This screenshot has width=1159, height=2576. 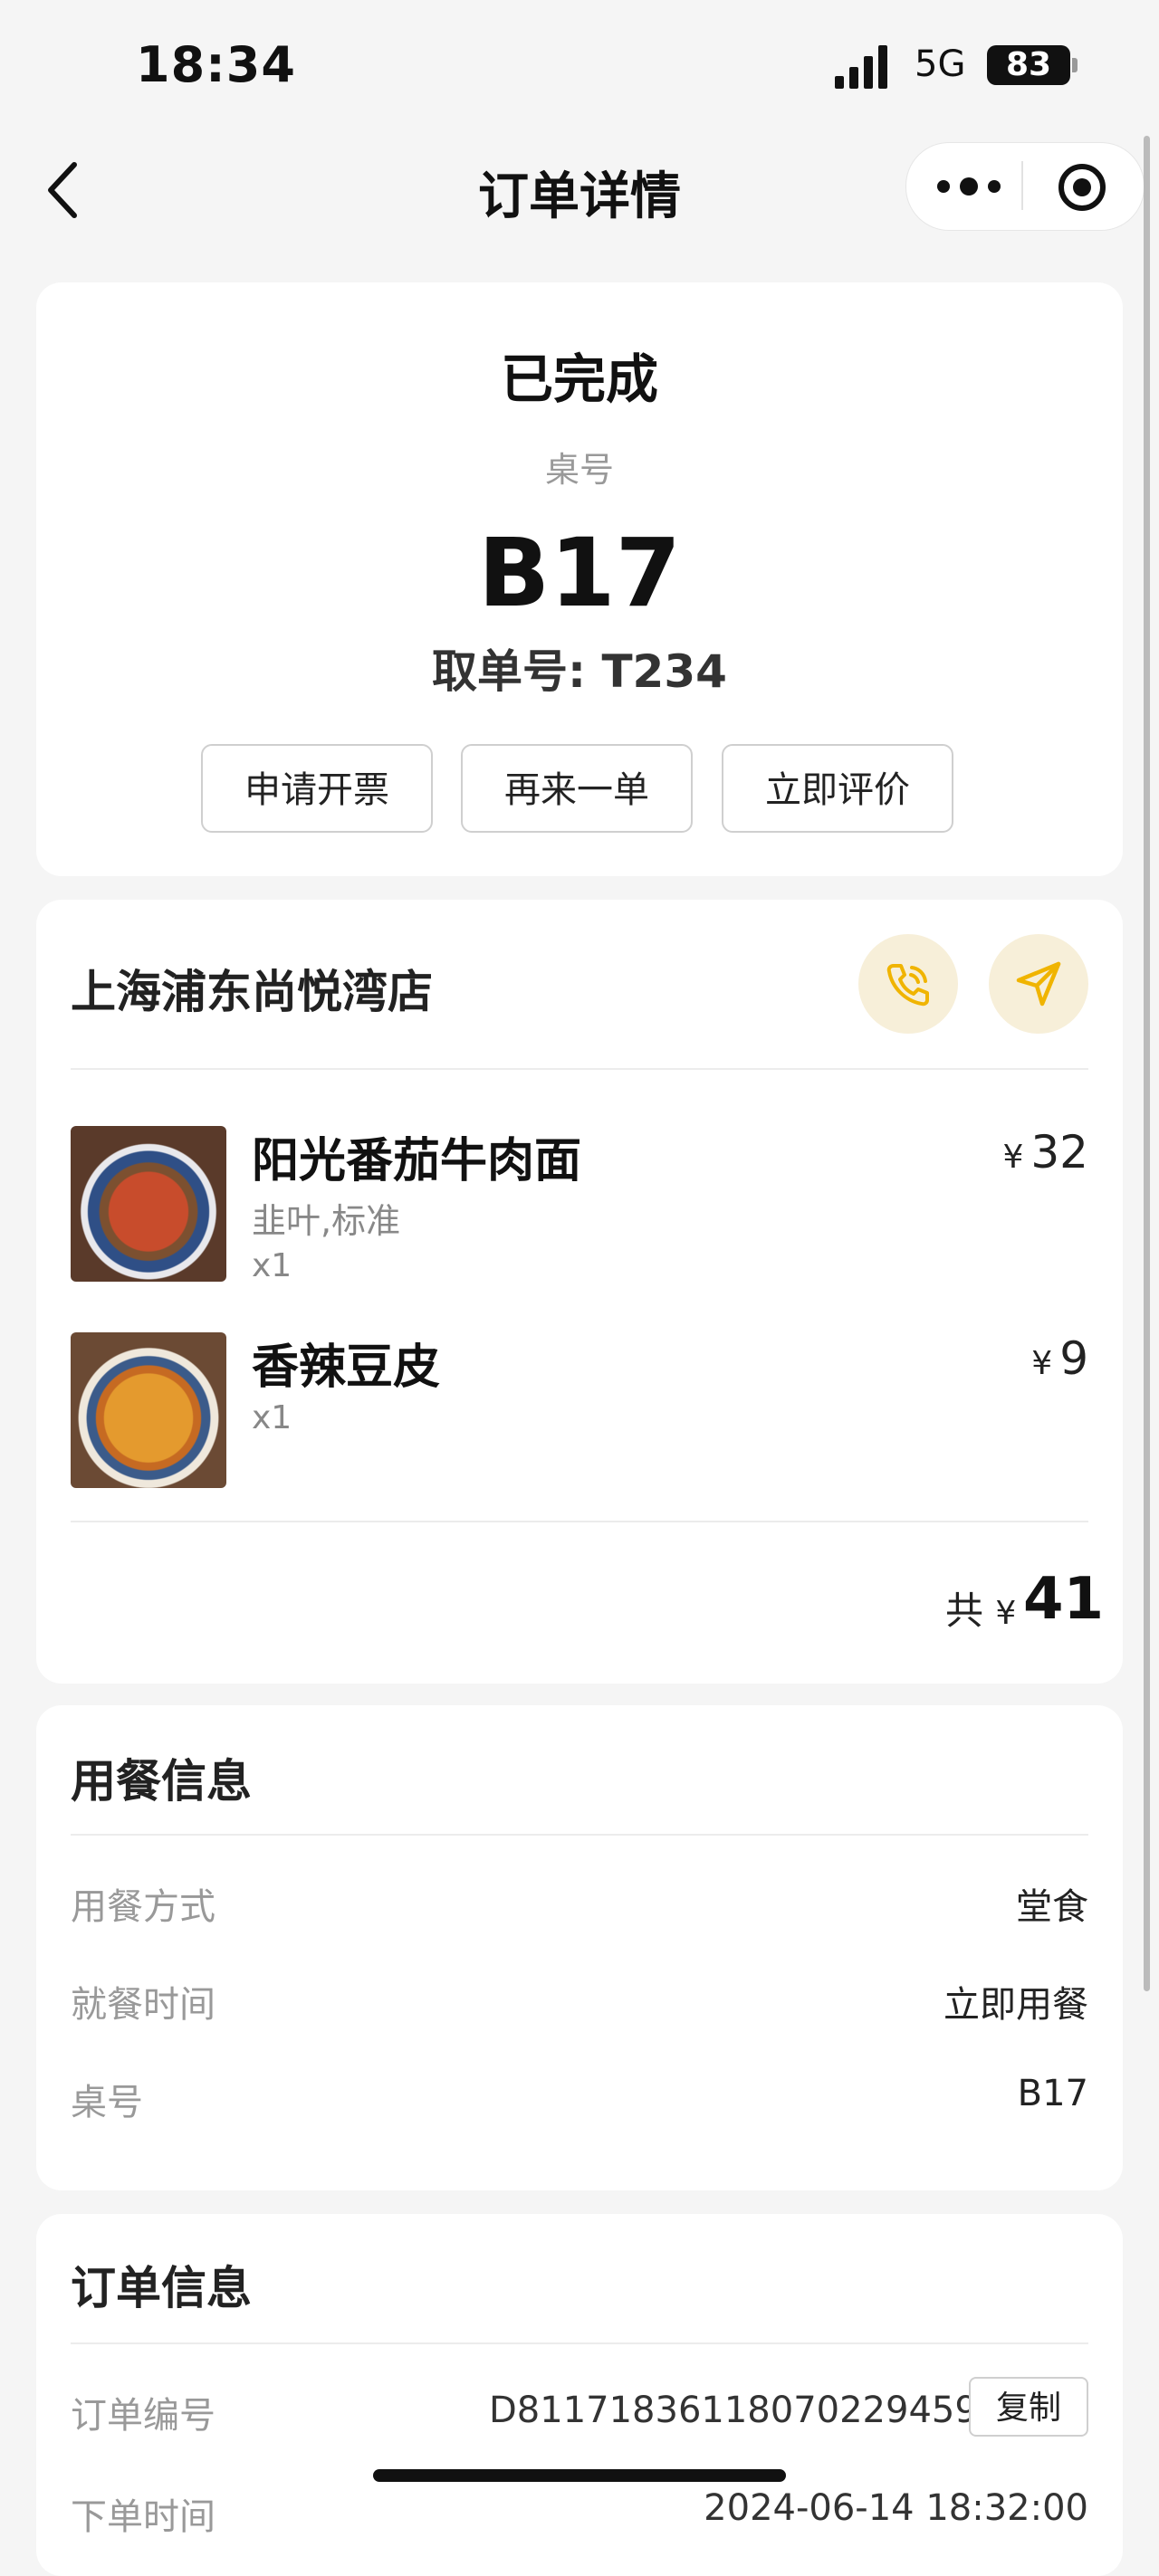 I want to click on reorder-button: 再来一单, so click(x=577, y=789).